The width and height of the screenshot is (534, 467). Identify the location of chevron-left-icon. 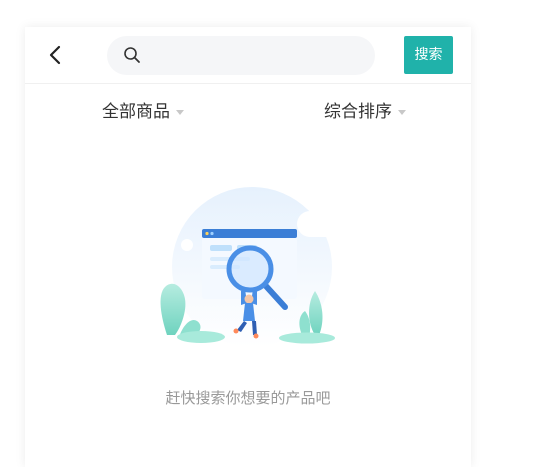
(55, 55).